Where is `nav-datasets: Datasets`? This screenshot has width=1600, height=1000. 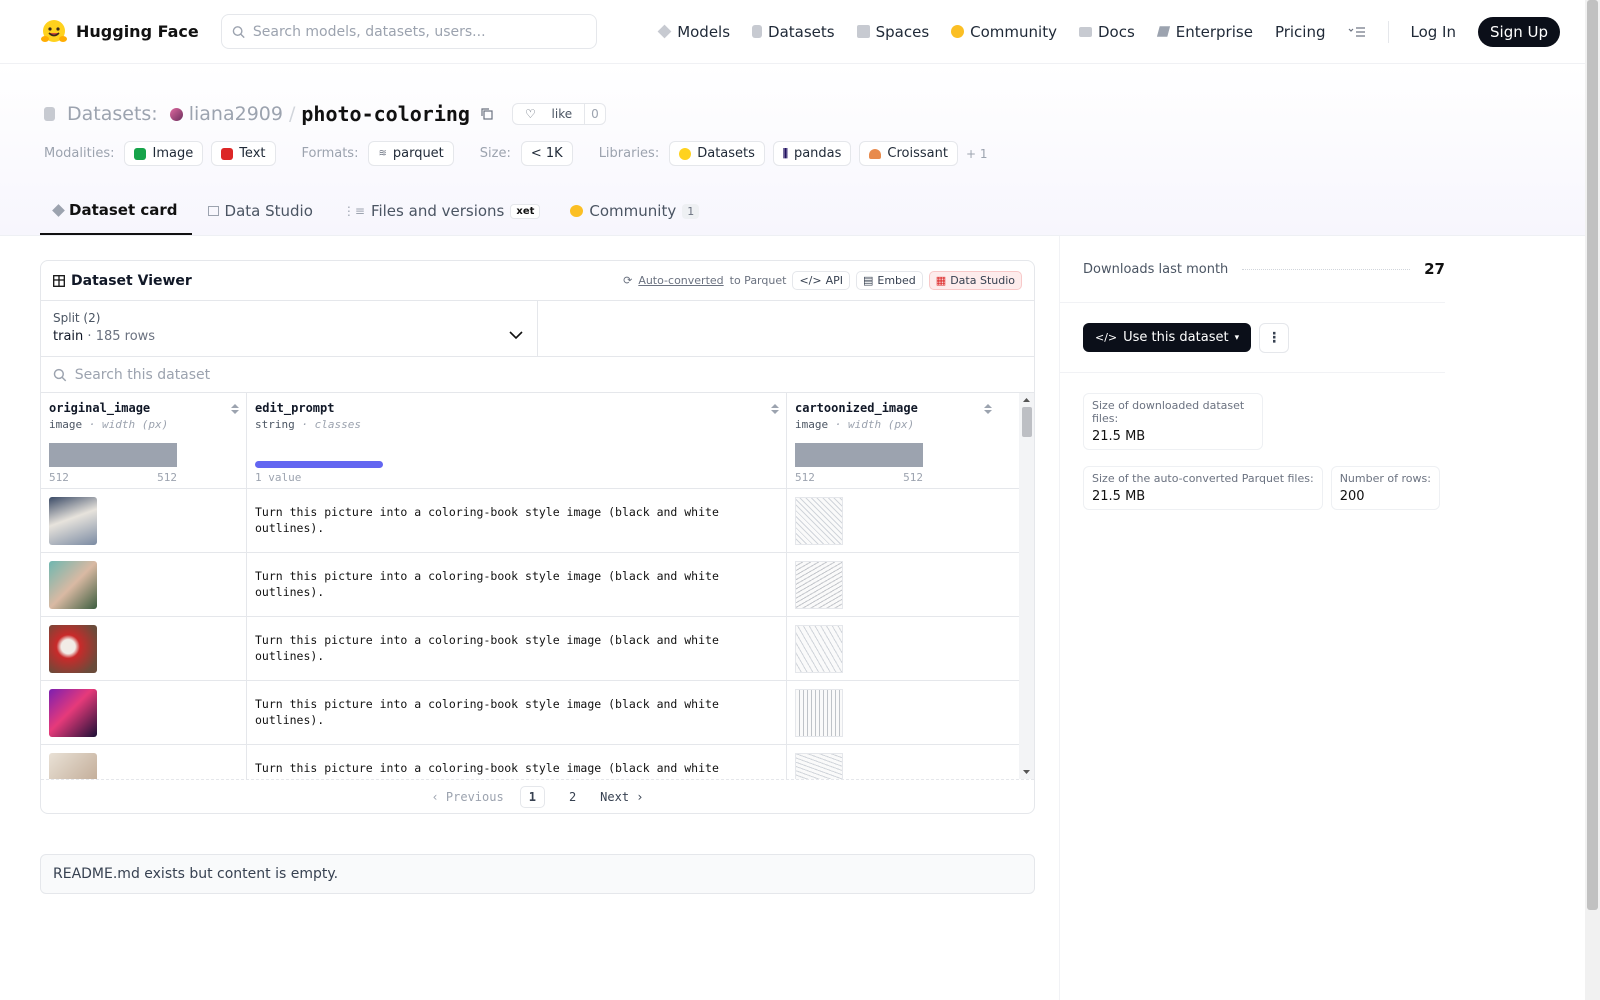
nav-datasets: Datasets is located at coordinates (793, 32).